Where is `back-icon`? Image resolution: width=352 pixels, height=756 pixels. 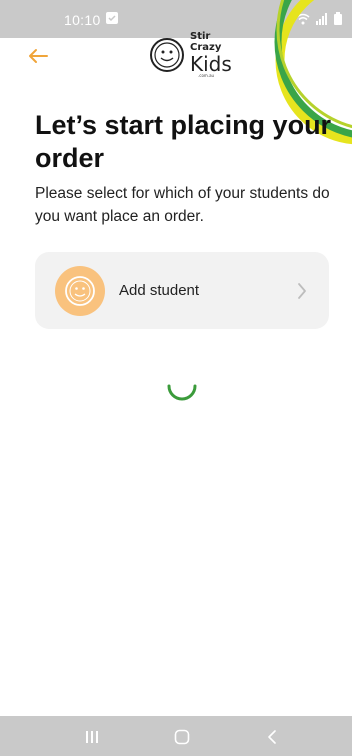
back-icon is located at coordinates (272, 737).